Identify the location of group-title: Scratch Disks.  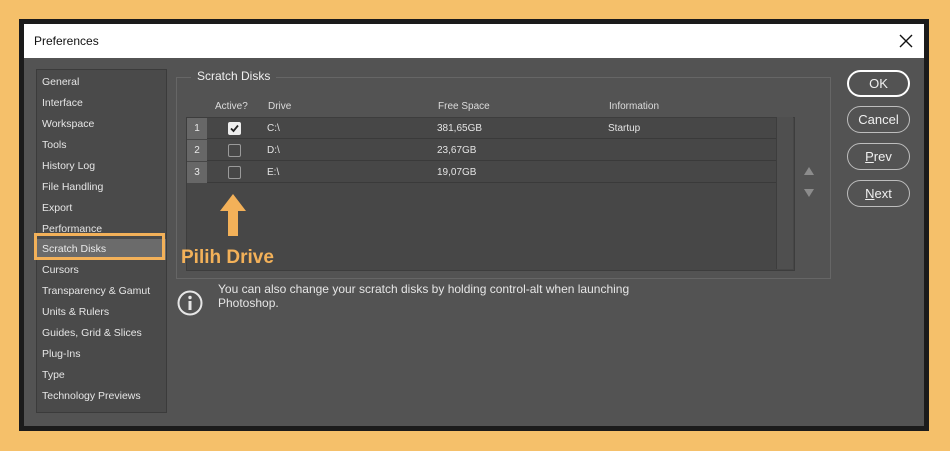
(234, 76).